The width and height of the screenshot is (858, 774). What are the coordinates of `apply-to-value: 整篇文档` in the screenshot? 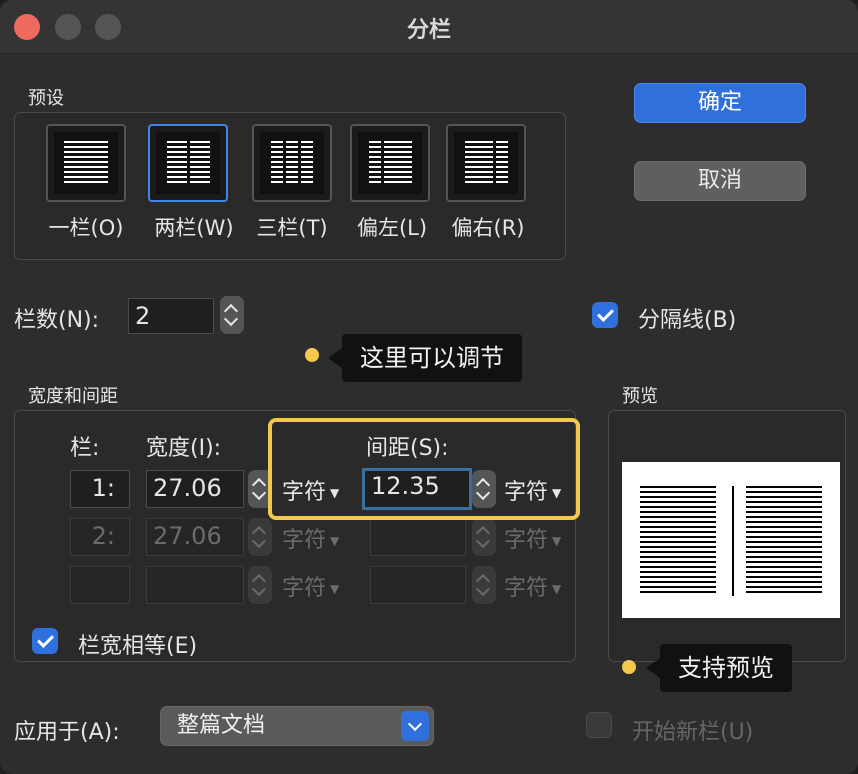 It's located at (221, 725).